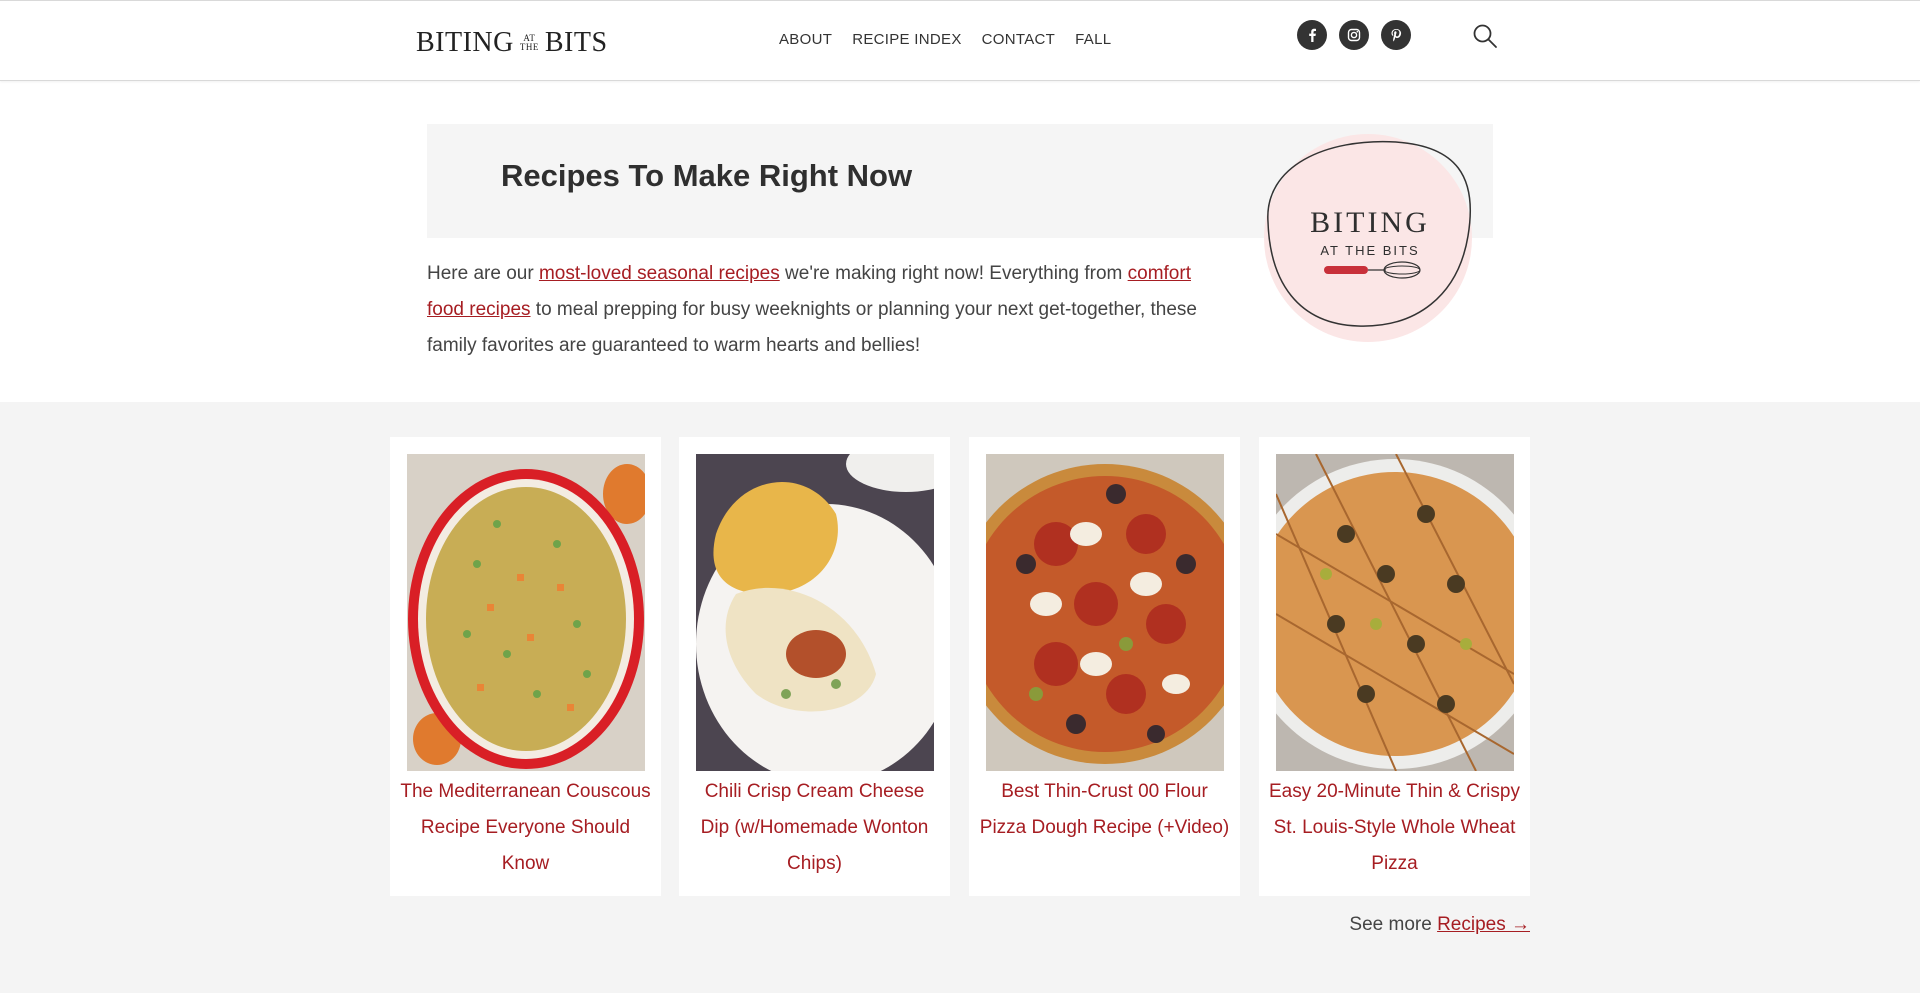 The width and height of the screenshot is (1920, 993). I want to click on badge-title: BITING, so click(1370, 222).